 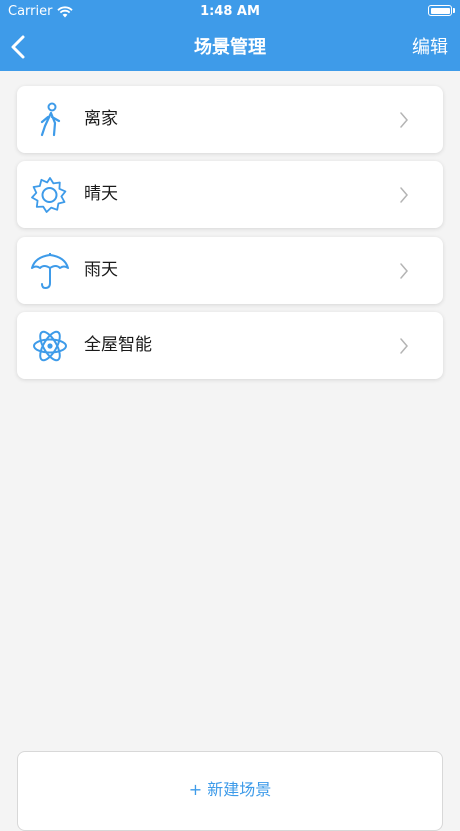 I want to click on scene-item-sunny: 晴天, so click(x=230, y=194).